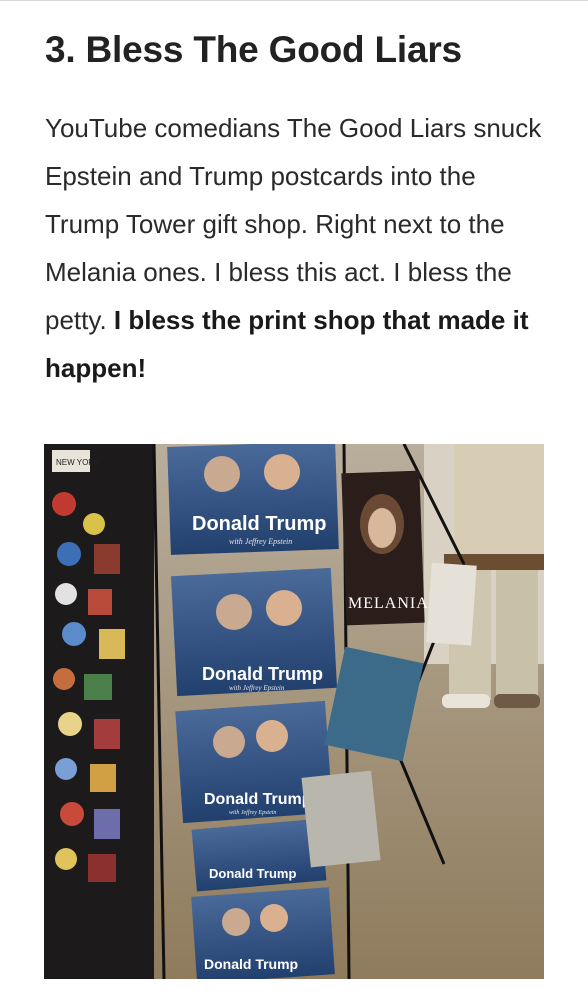 The height and width of the screenshot is (1000, 588). I want to click on postcard-1-title: Donald Trump, so click(259, 524).